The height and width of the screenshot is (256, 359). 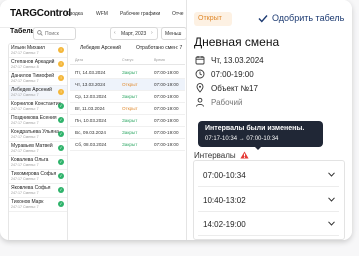 What do you see at coordinates (127, 97) in the screenshot?
I see `table-row: Ср, 12.03.2024 Закрыт 07:00-19:00` at bounding box center [127, 97].